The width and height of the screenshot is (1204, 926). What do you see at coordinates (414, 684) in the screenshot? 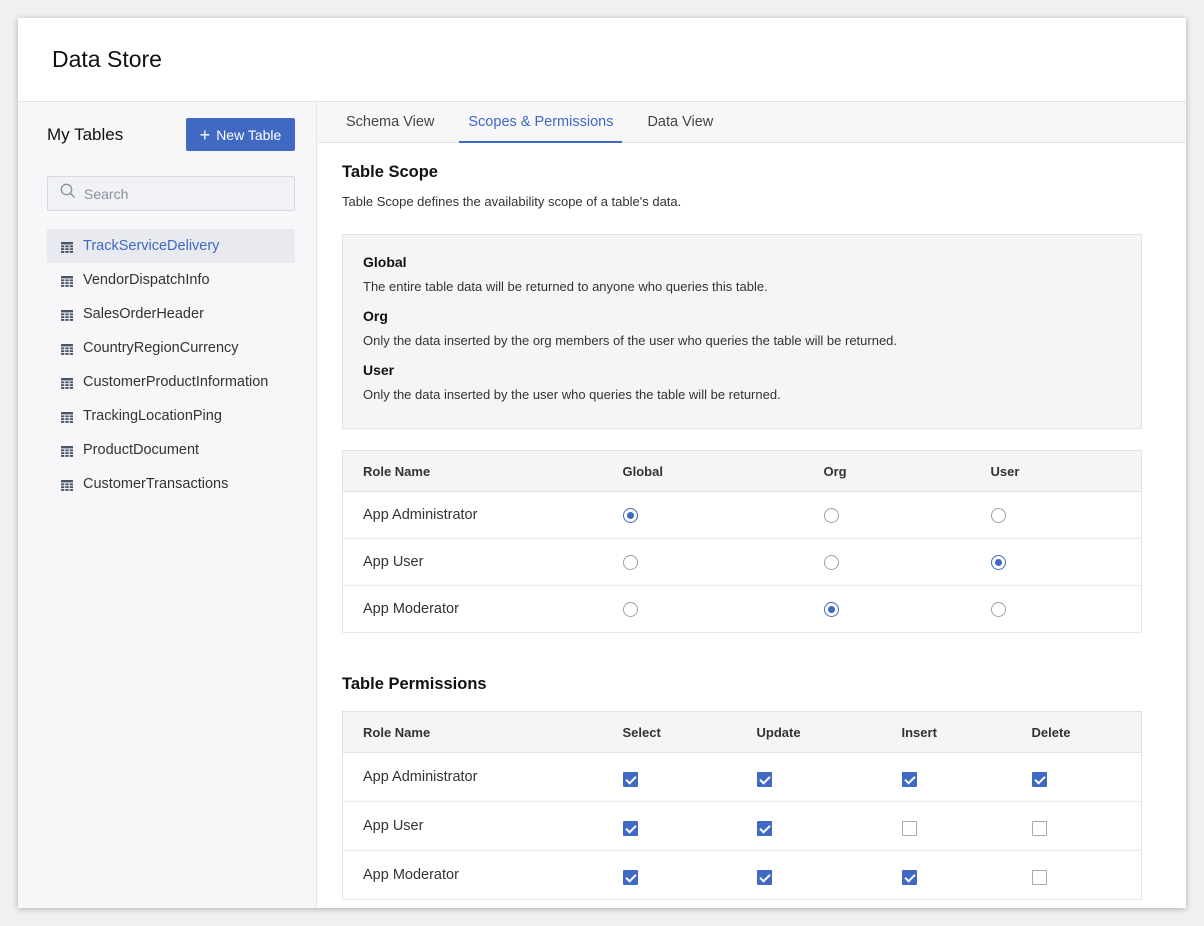
I see `table-permissions-title: Table Permissions` at bounding box center [414, 684].